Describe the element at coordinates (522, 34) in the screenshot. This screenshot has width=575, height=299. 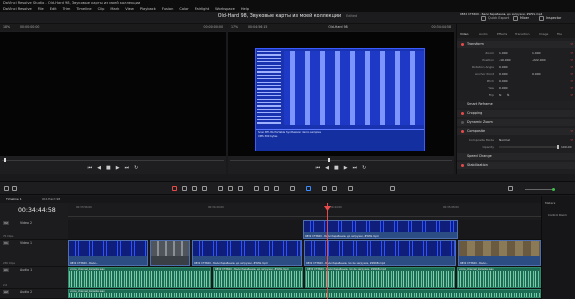
I see `tab-transition: Transition` at that location.